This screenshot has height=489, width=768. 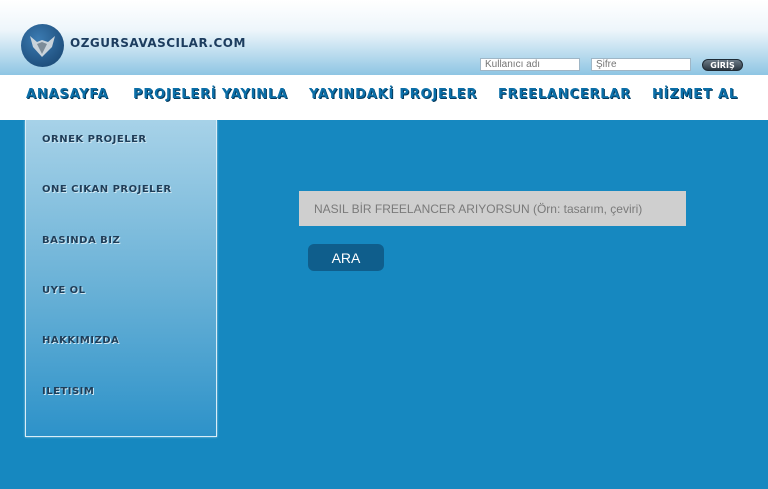 I want to click on search-input, so click(x=492, y=208).